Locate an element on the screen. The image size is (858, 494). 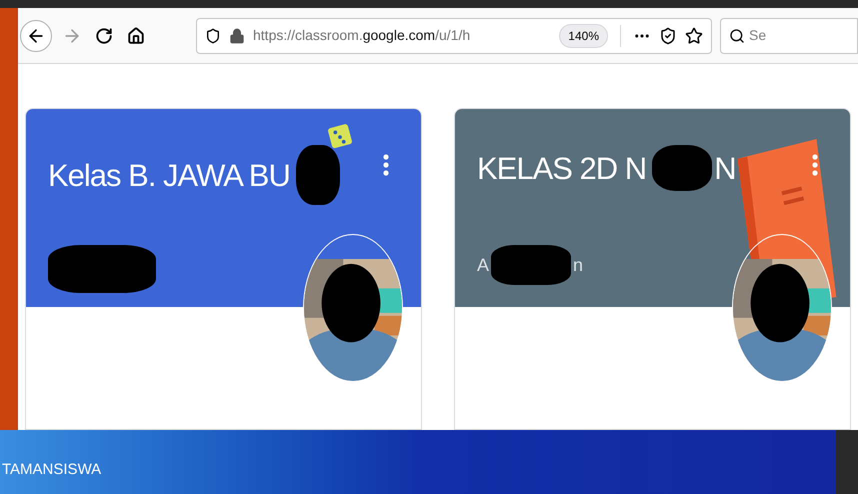
search-input: Se is located at coordinates (764, 35).